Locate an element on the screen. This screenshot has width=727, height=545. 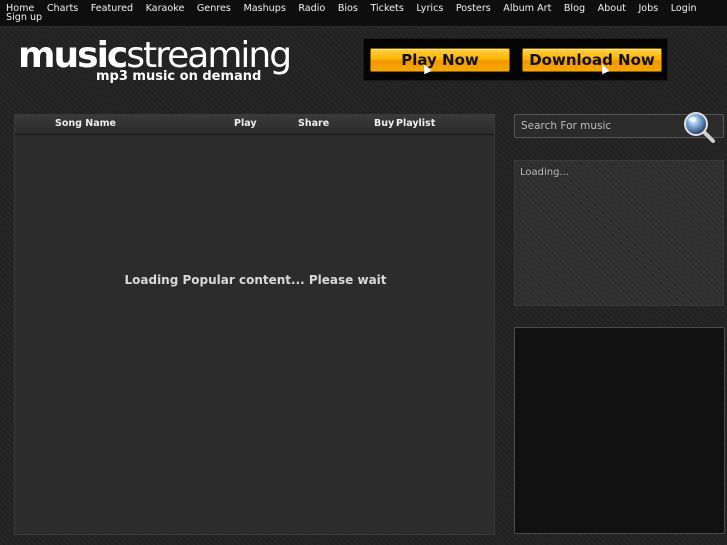
column-share: Share is located at coordinates (313, 123).